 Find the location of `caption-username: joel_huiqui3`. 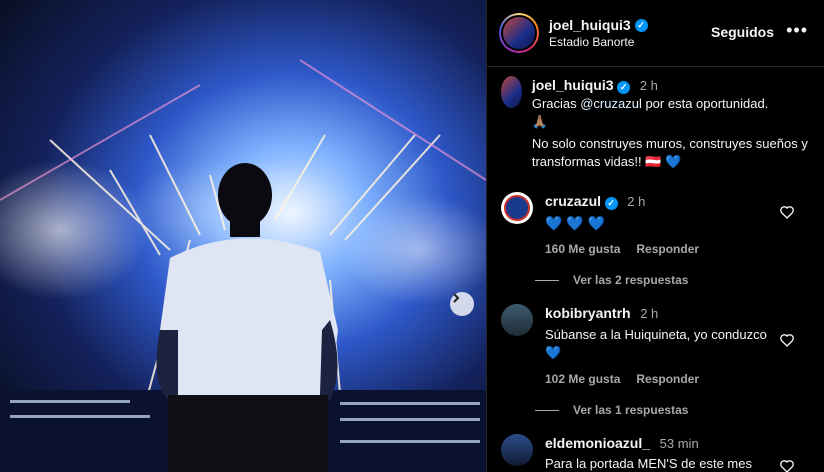

caption-username: joel_huiqui3 is located at coordinates (573, 85).